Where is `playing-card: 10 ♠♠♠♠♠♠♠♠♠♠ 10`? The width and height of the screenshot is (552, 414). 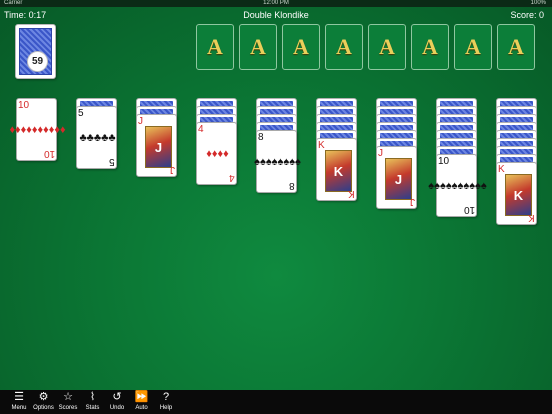 playing-card: 10 ♠♠♠♠♠♠♠♠♠♠ 10 is located at coordinates (457, 185).